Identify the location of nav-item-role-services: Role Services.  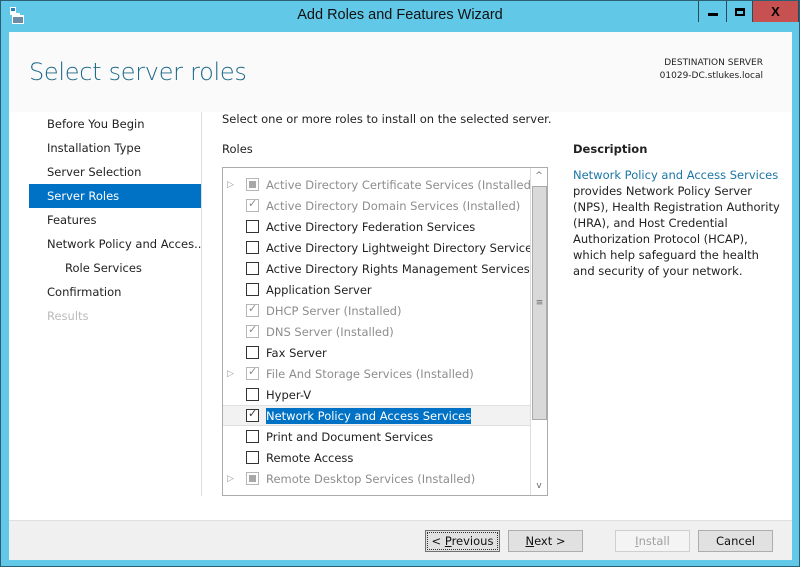
(115, 268).